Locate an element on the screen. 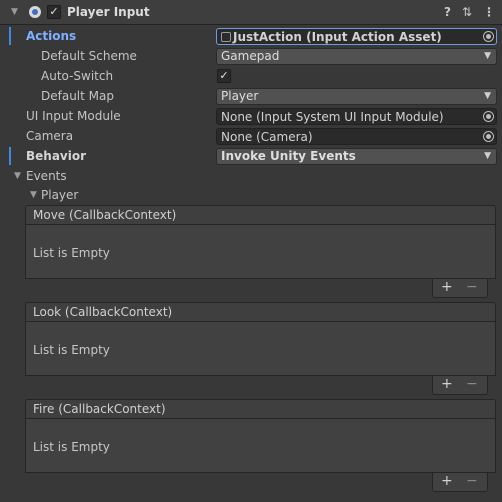 This screenshot has width=502, height=502. component-enabled-checkbox: ✓ is located at coordinates (54, 12).